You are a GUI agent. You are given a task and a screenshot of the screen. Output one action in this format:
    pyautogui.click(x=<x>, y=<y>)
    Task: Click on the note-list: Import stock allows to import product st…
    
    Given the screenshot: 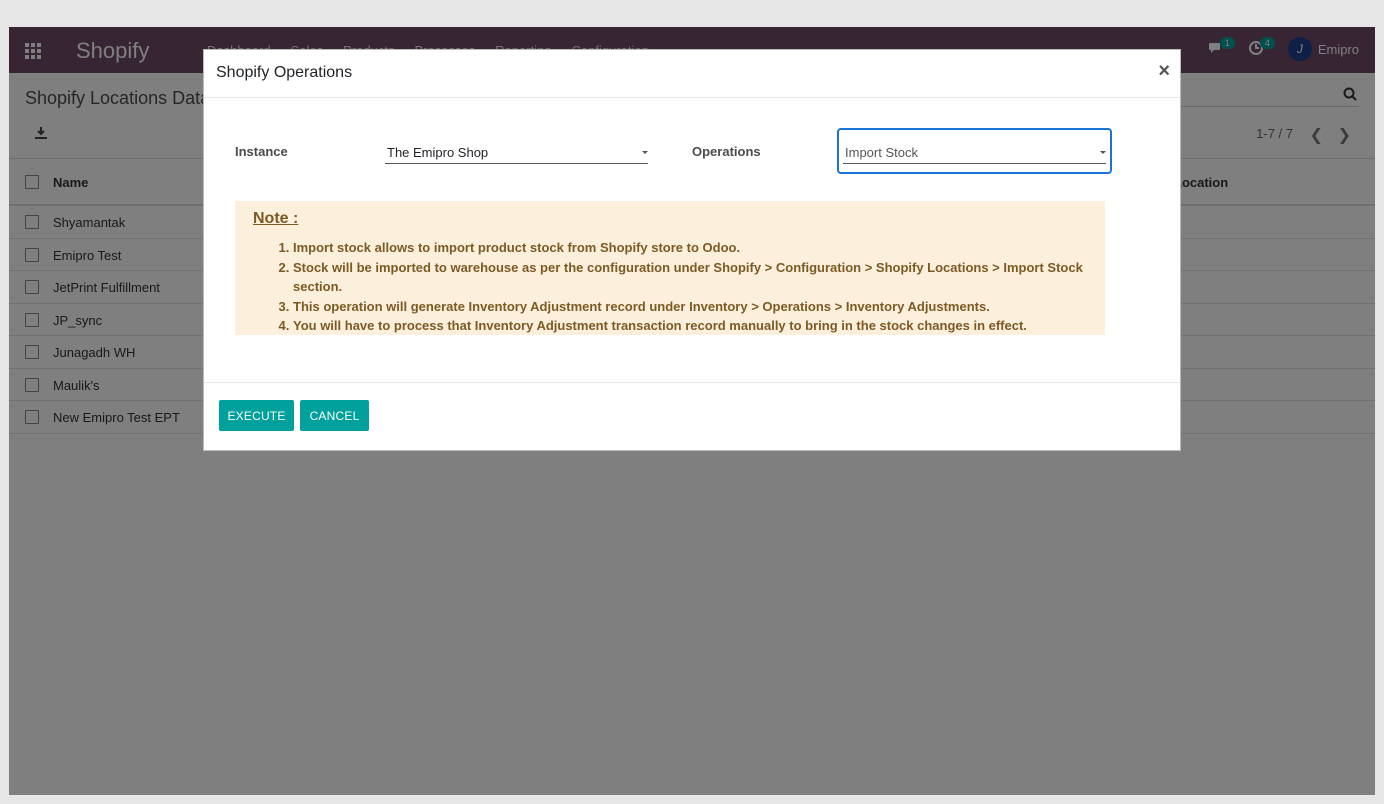 What is the action you would take?
    pyautogui.click(x=699, y=287)
    